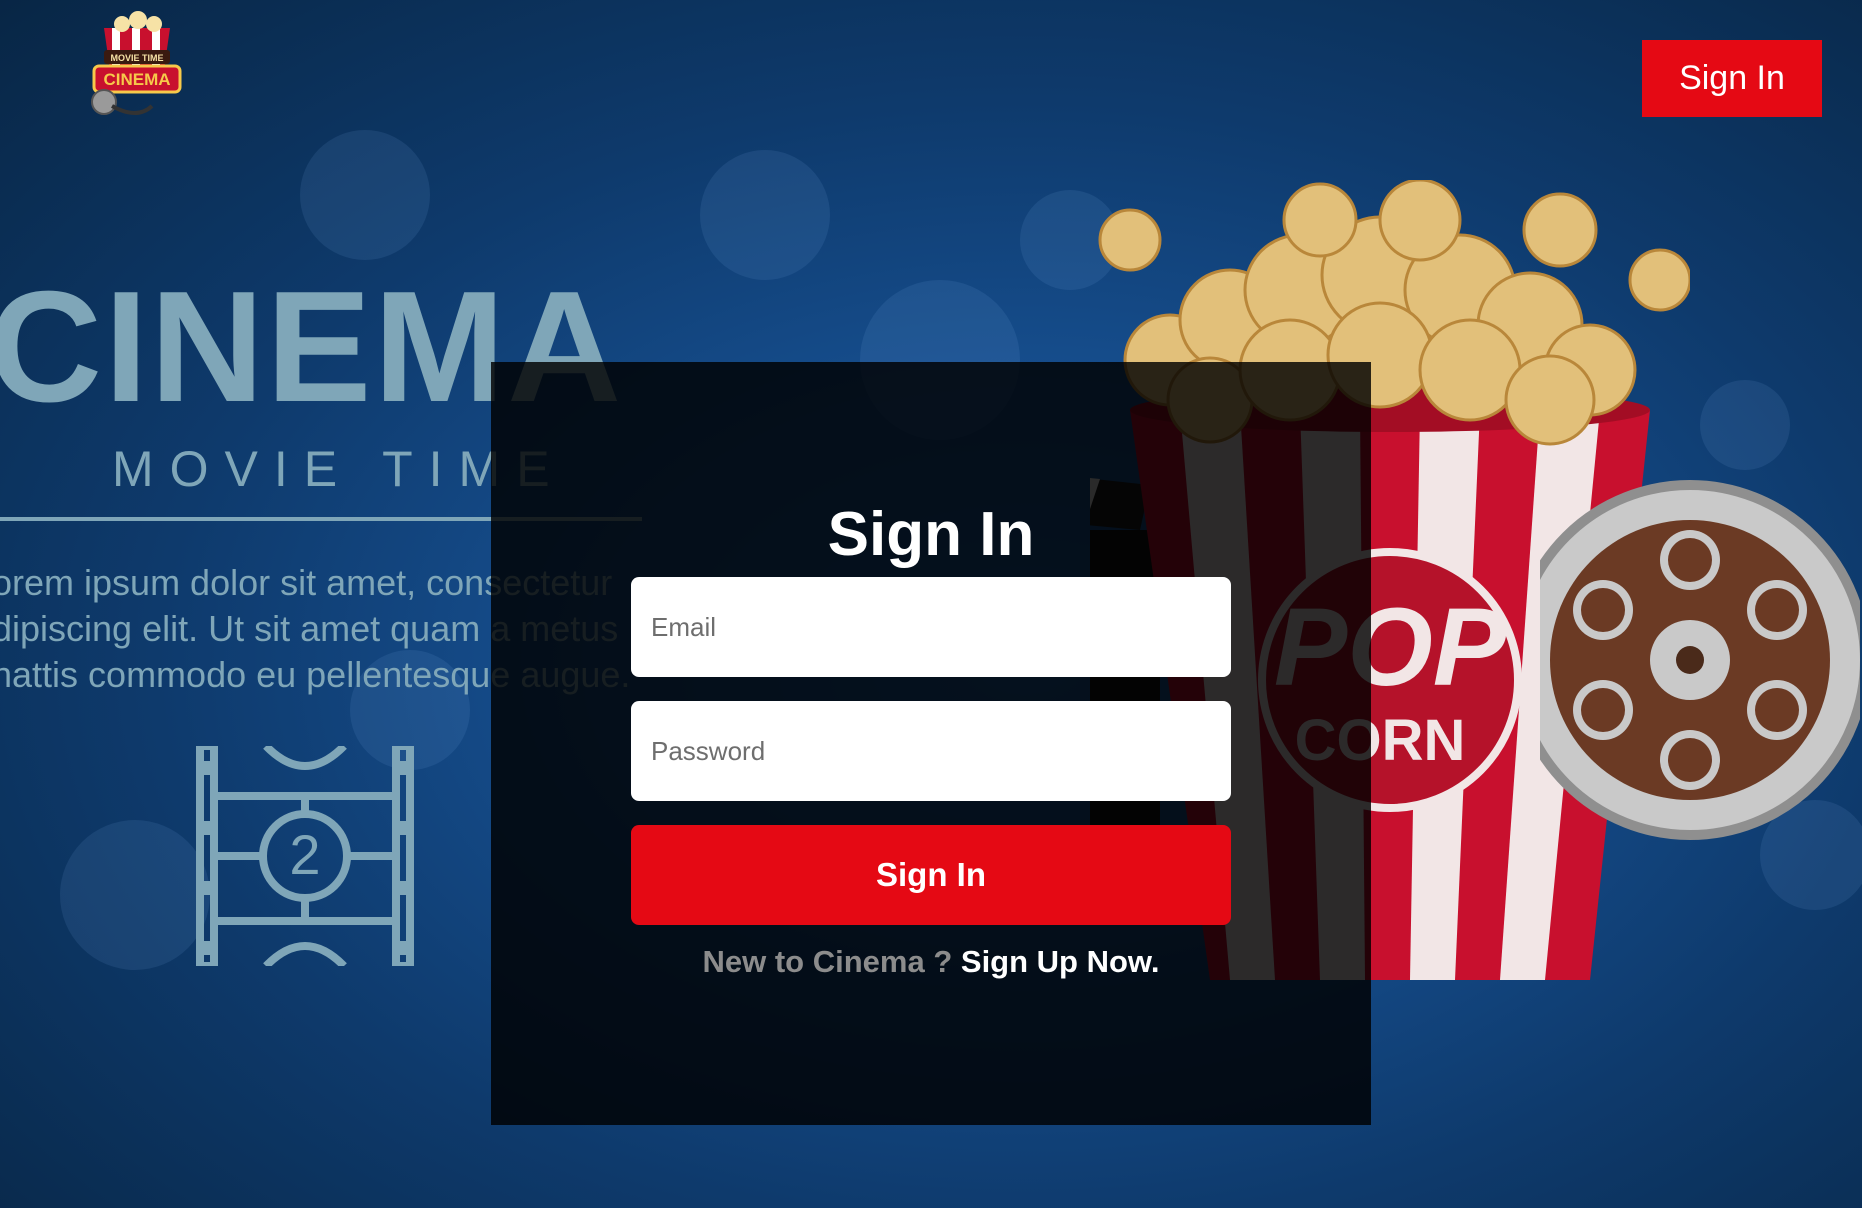 Image resolution: width=1862 pixels, height=1208 pixels. Describe the element at coordinates (931, 627) in the screenshot. I see `email-field` at that location.